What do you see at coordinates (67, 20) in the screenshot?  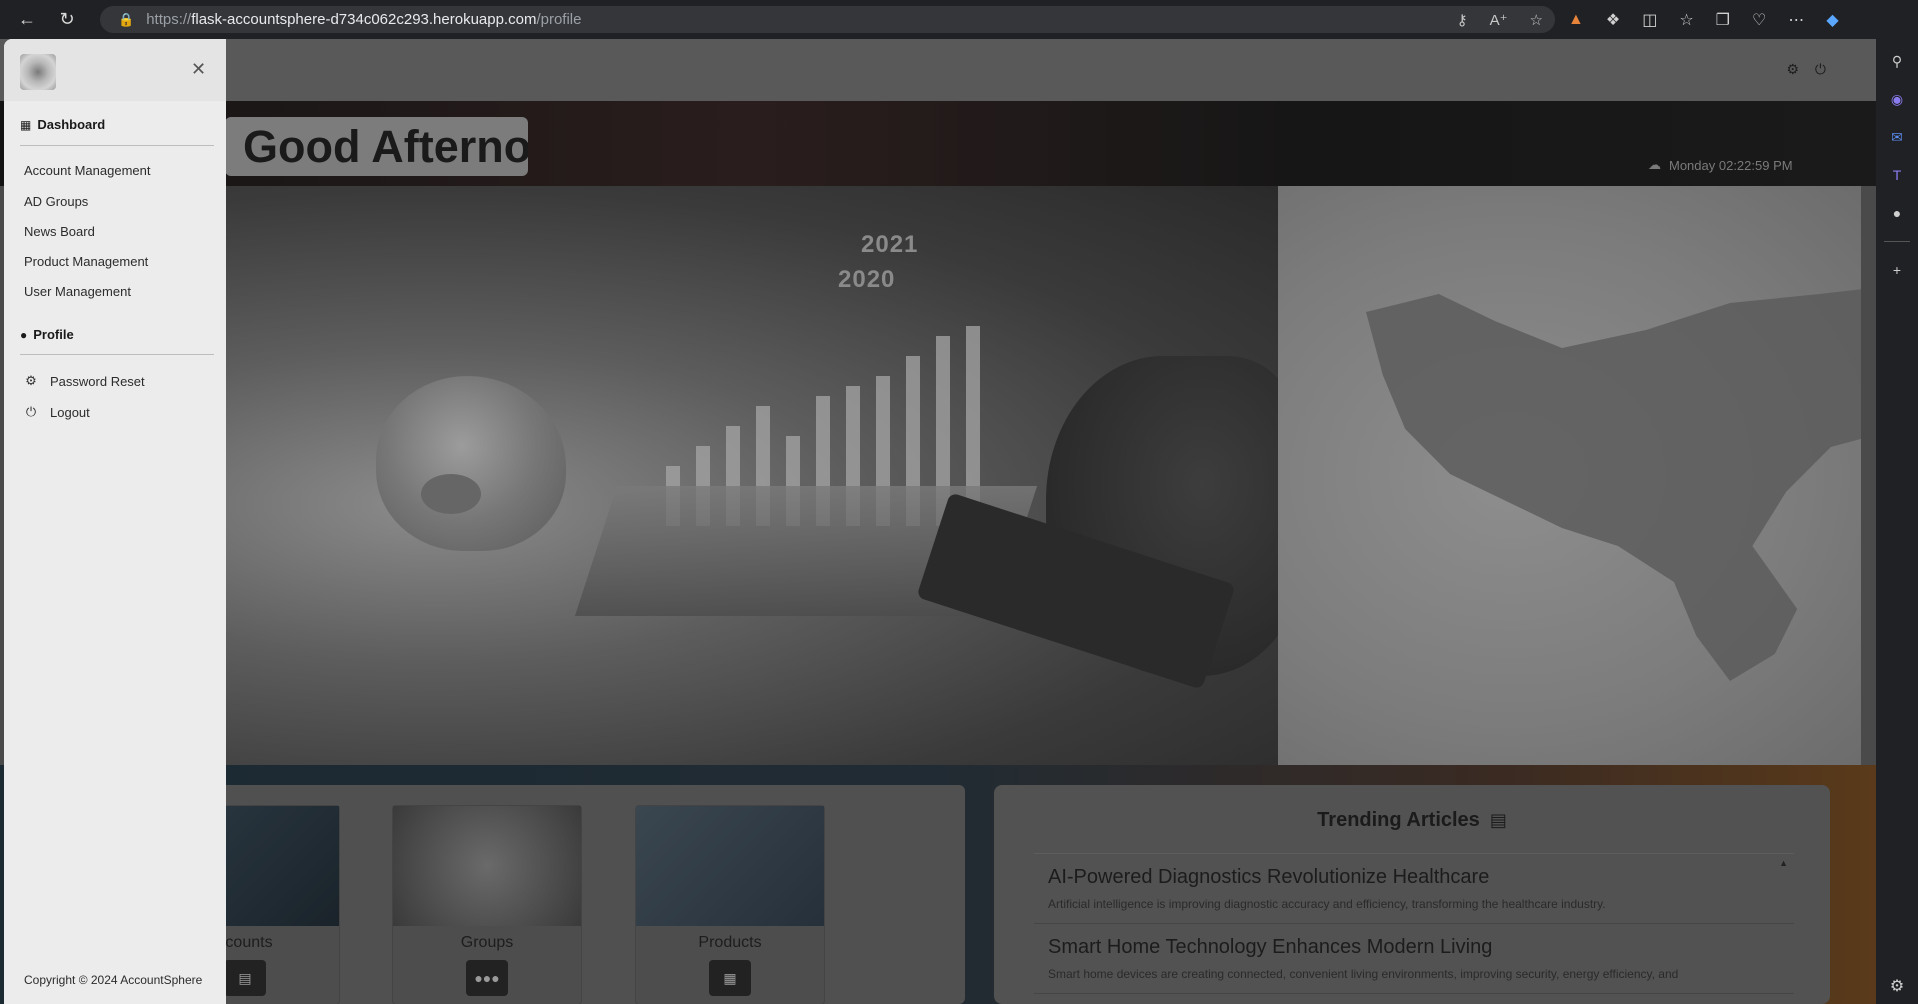 I see `refresh-icon: ↻` at bounding box center [67, 20].